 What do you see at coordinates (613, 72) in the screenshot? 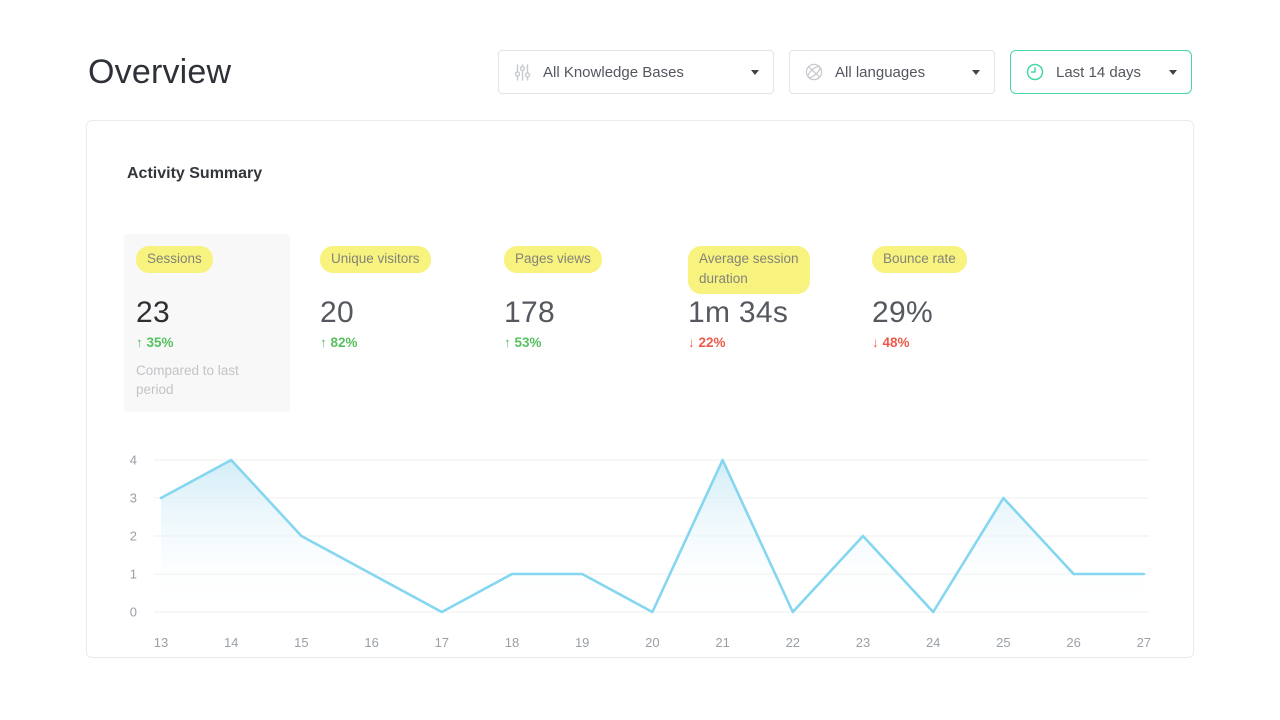
I see `knowledge-base-dropdown-label: All Knowledge Bases` at bounding box center [613, 72].